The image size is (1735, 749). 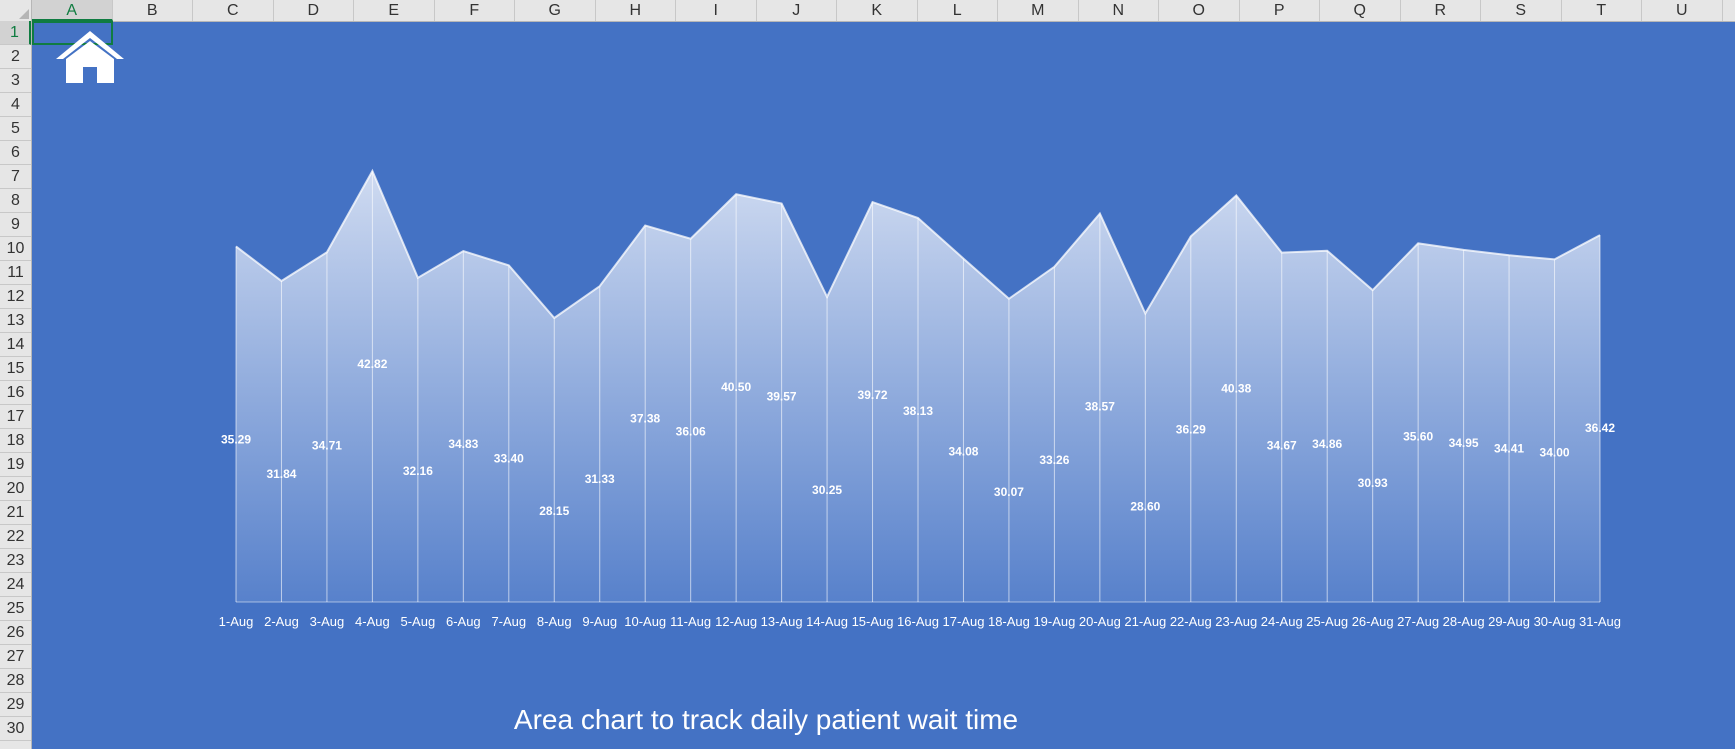 What do you see at coordinates (463, 621) in the screenshot?
I see `x-tick-label: 6-Aug` at bounding box center [463, 621].